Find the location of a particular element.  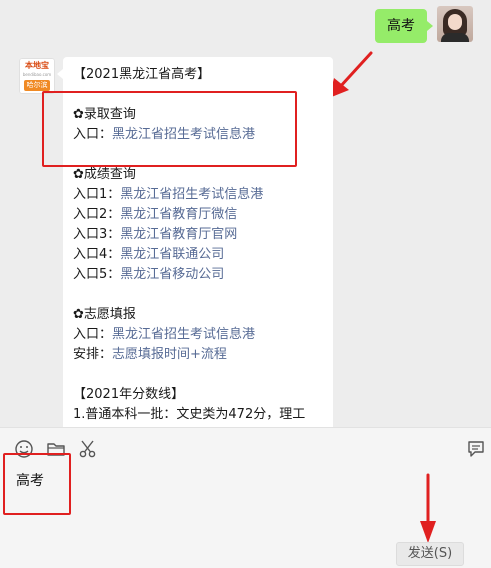

admission-highlight-box is located at coordinates (169, 129).